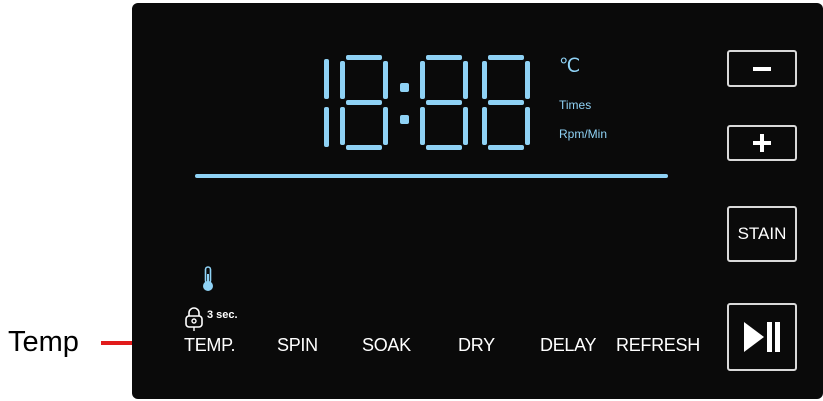  Describe the element at coordinates (209, 345) in the screenshot. I see `function-temp: TEMP.` at that location.